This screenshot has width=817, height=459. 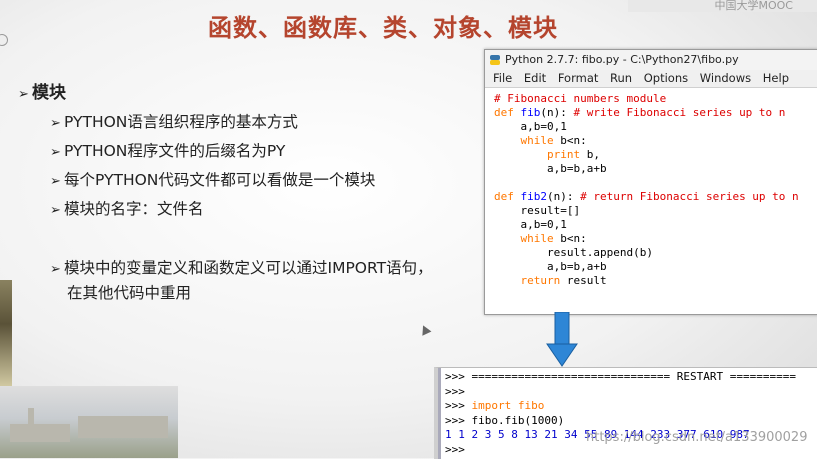 What do you see at coordinates (49, 93) in the screenshot?
I see `heading-text: 模块` at bounding box center [49, 93].